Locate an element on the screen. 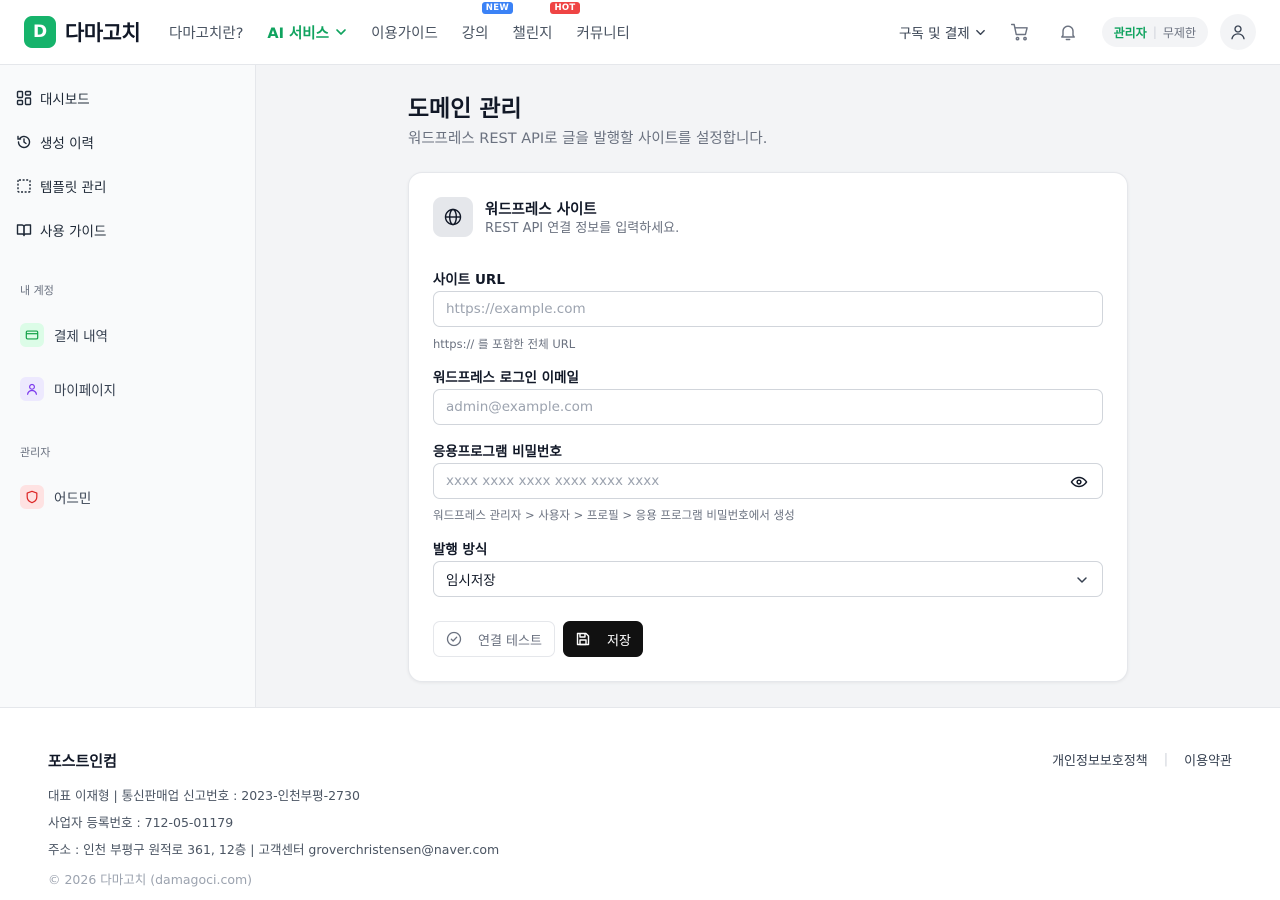 The height and width of the screenshot is (900, 1280). header-actions: 구독 및 결제 관리자 | 무제한 is located at coordinates (1077, 32).